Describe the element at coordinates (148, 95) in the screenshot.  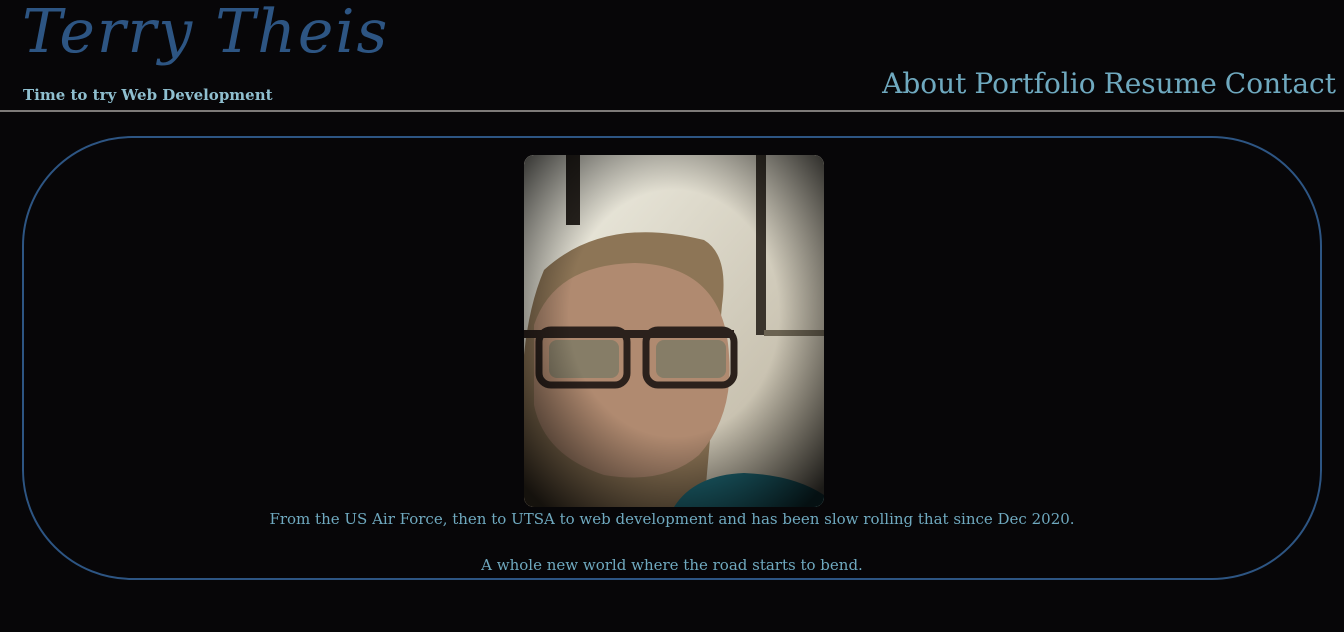
I see `site-tagline: Time to try Web Development` at that location.